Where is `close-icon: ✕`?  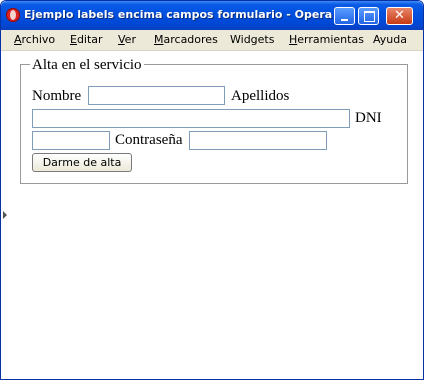 close-icon: ✕ is located at coordinates (399, 15).